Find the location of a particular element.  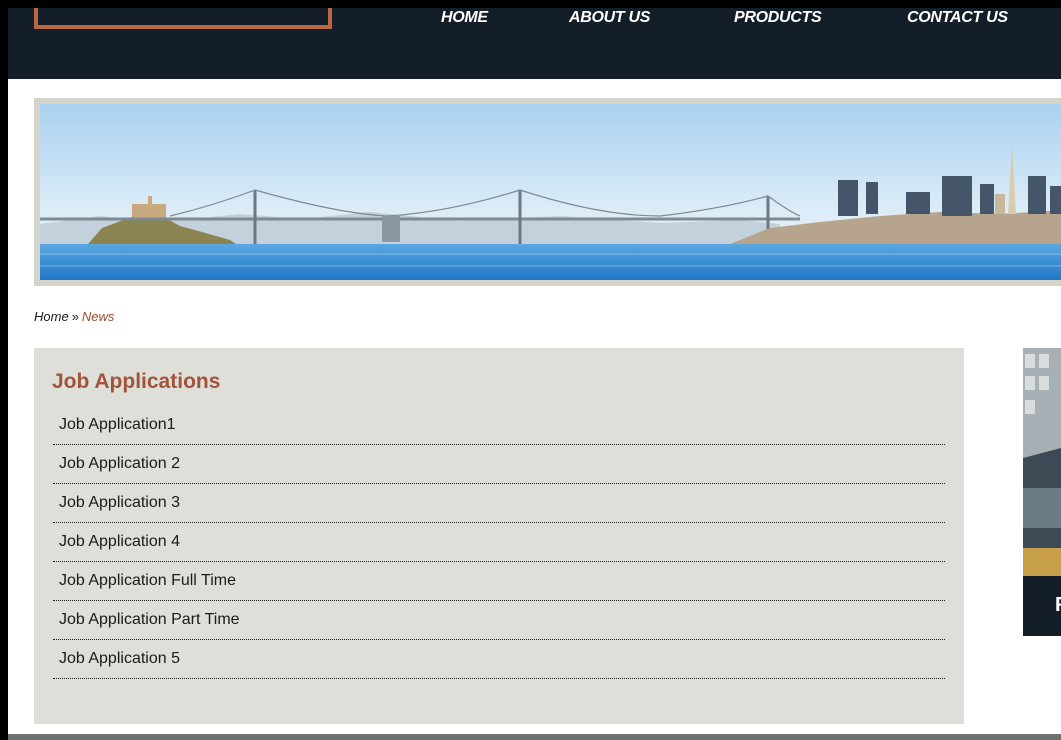

job-application-item: Job Application 5 is located at coordinates (499, 659).